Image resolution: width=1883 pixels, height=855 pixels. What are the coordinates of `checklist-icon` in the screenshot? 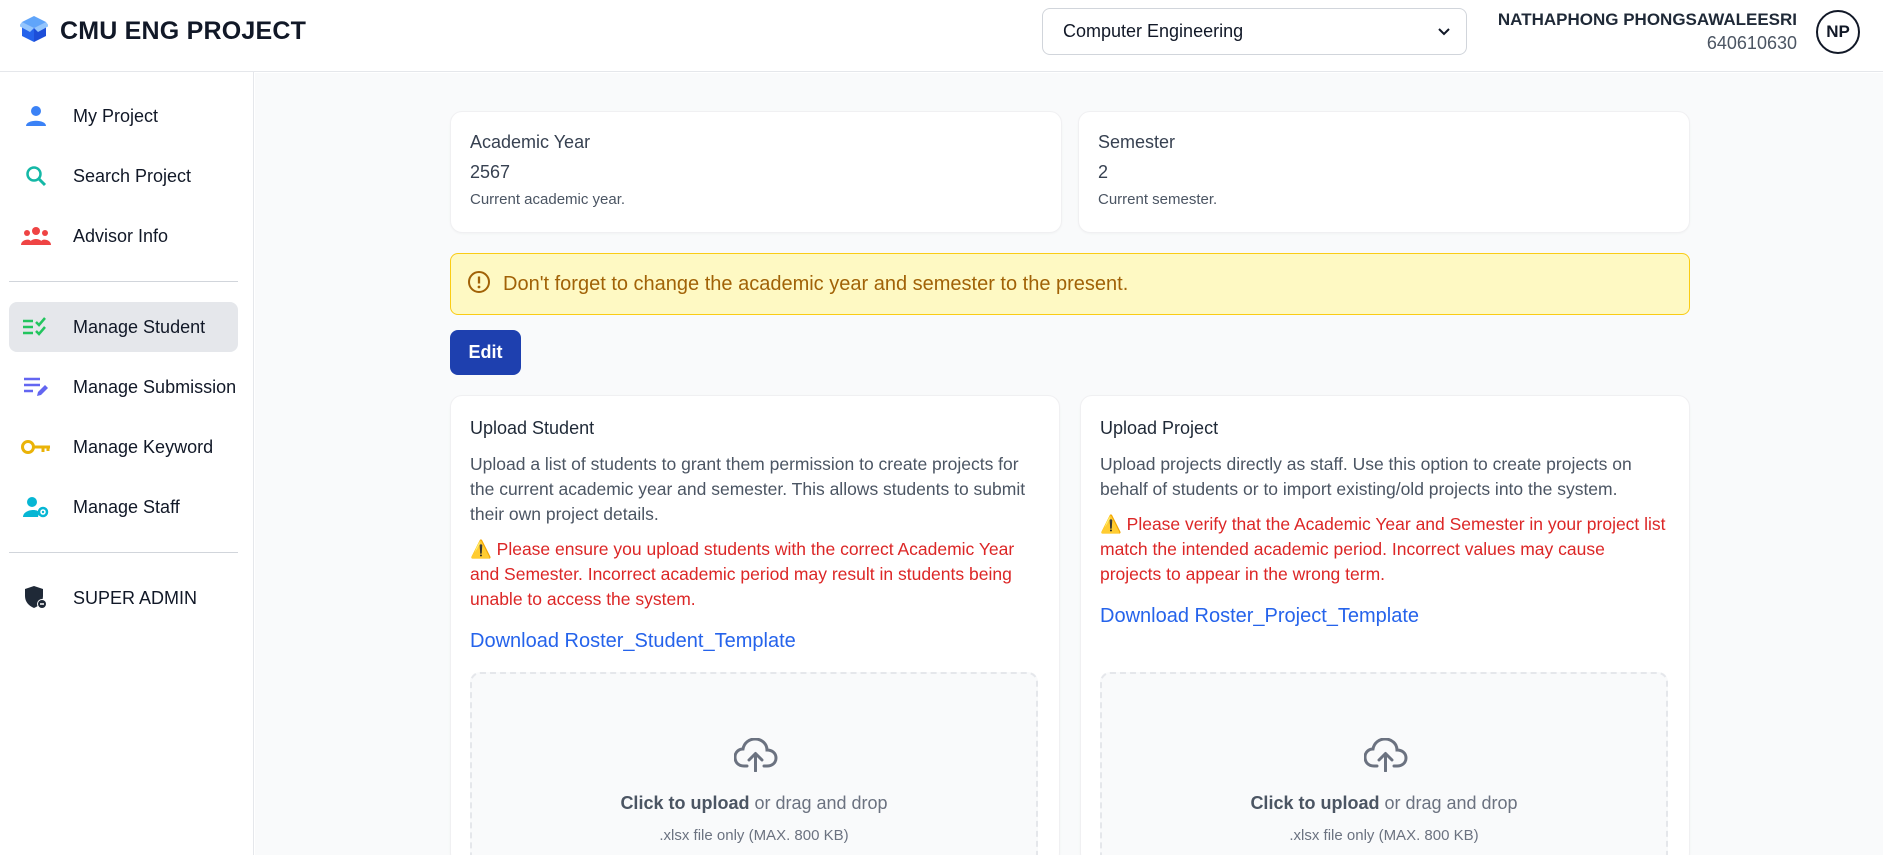 It's located at (36, 327).